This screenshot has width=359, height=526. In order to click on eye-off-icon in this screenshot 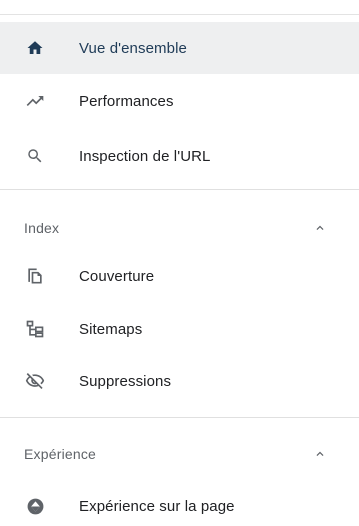, I will do `click(35, 381)`.